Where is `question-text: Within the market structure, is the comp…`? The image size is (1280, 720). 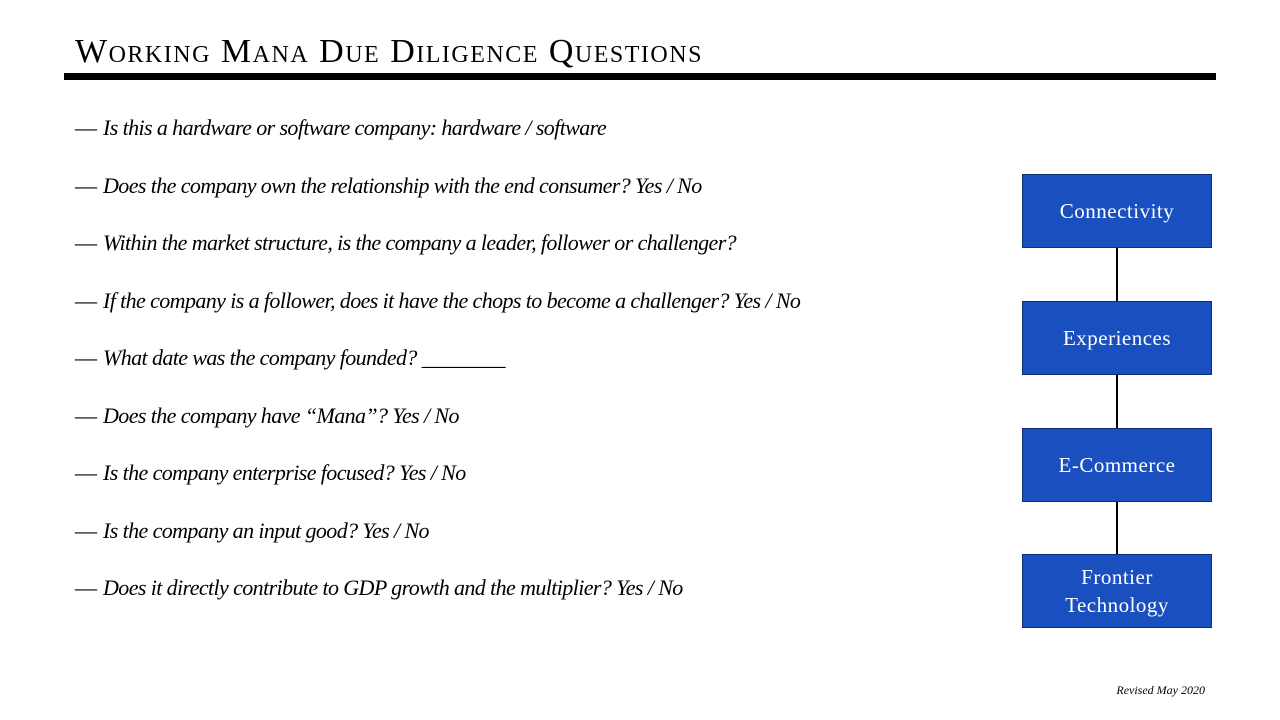
question-text: Within the market structure, is the comp… is located at coordinates (420, 242).